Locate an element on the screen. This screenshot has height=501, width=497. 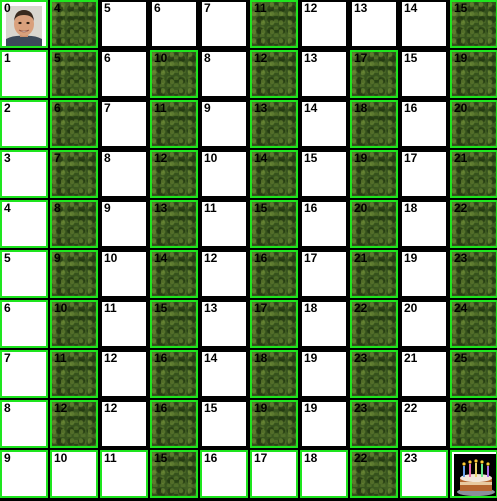
board-cell: 3 is located at coordinates (24, 174).